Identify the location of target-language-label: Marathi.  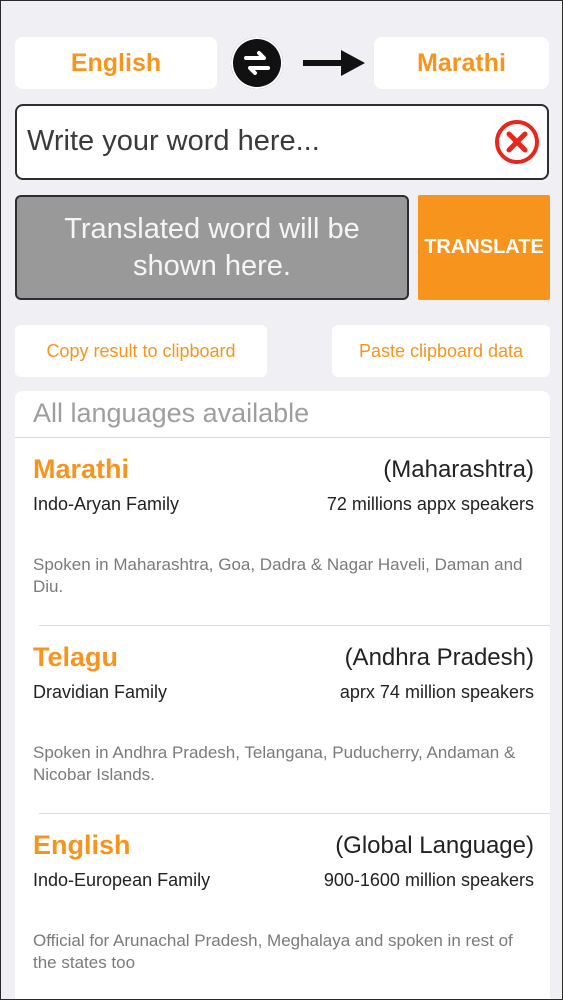
(461, 62).